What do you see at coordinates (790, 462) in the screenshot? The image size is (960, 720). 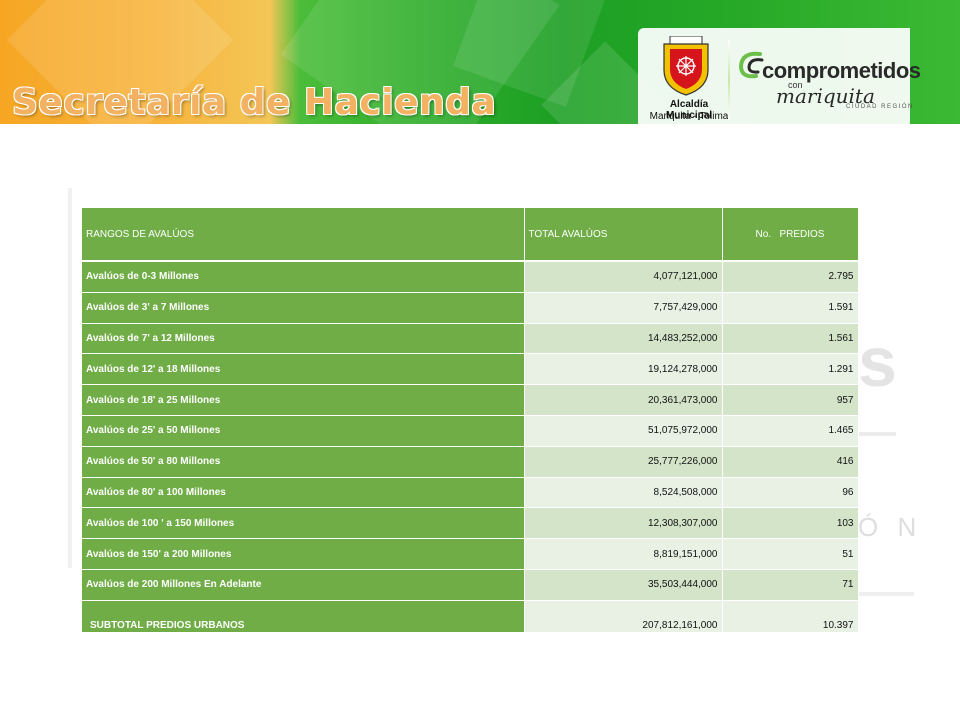 I see `row-predios-value: 416` at bounding box center [790, 462].